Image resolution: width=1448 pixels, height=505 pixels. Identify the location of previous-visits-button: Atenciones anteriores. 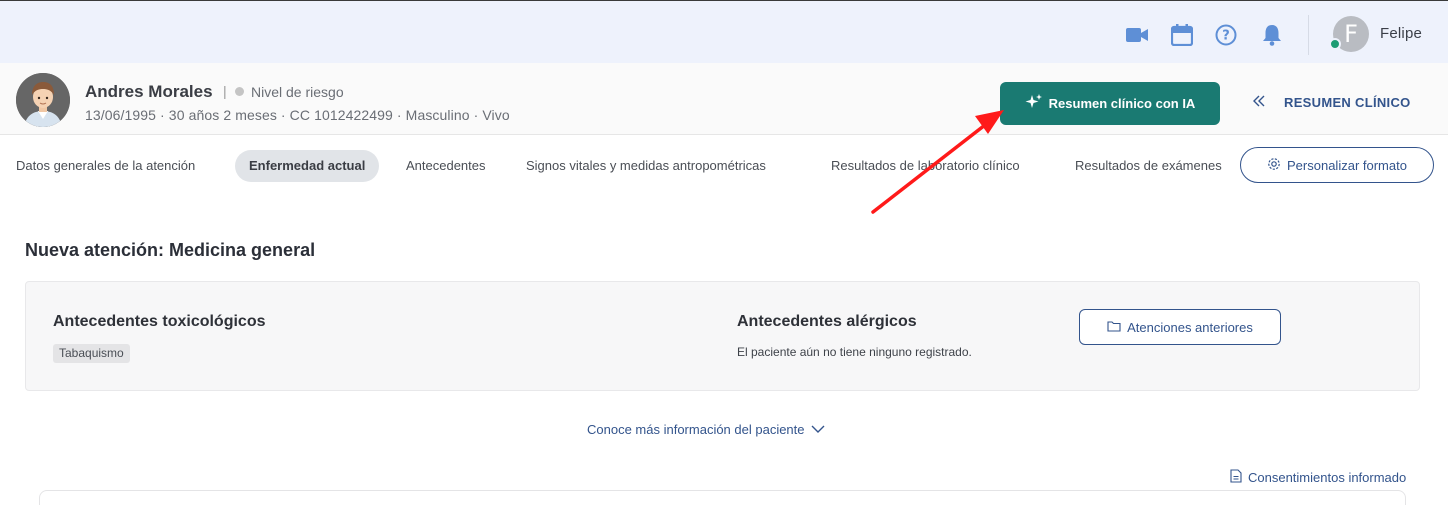
(1180, 327).